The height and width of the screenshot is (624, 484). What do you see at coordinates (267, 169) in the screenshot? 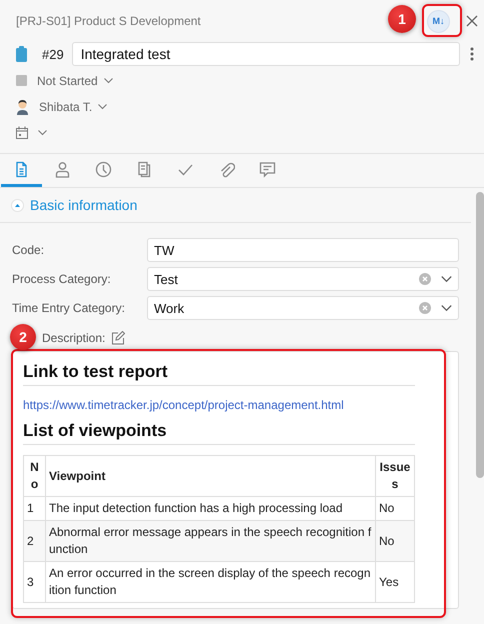
I see `comment-tab-icon` at bounding box center [267, 169].